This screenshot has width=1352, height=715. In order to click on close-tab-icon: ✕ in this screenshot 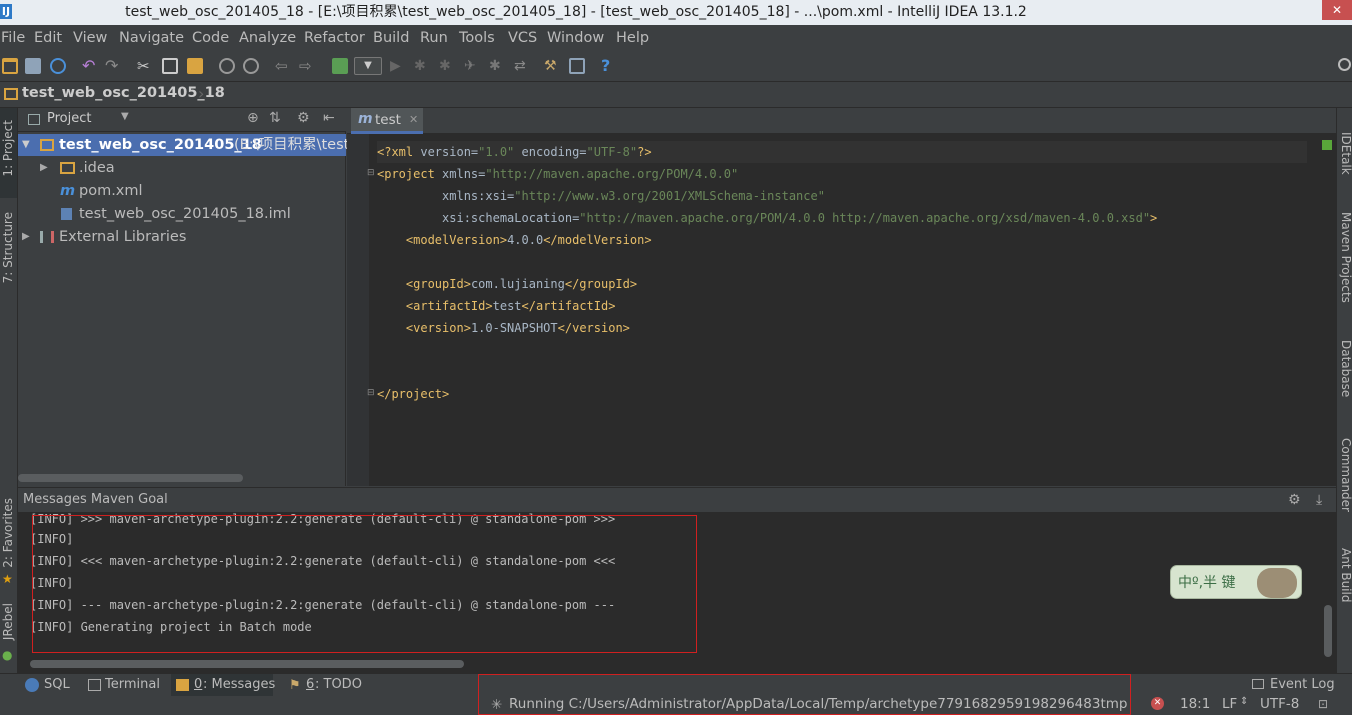, I will do `click(413, 119)`.